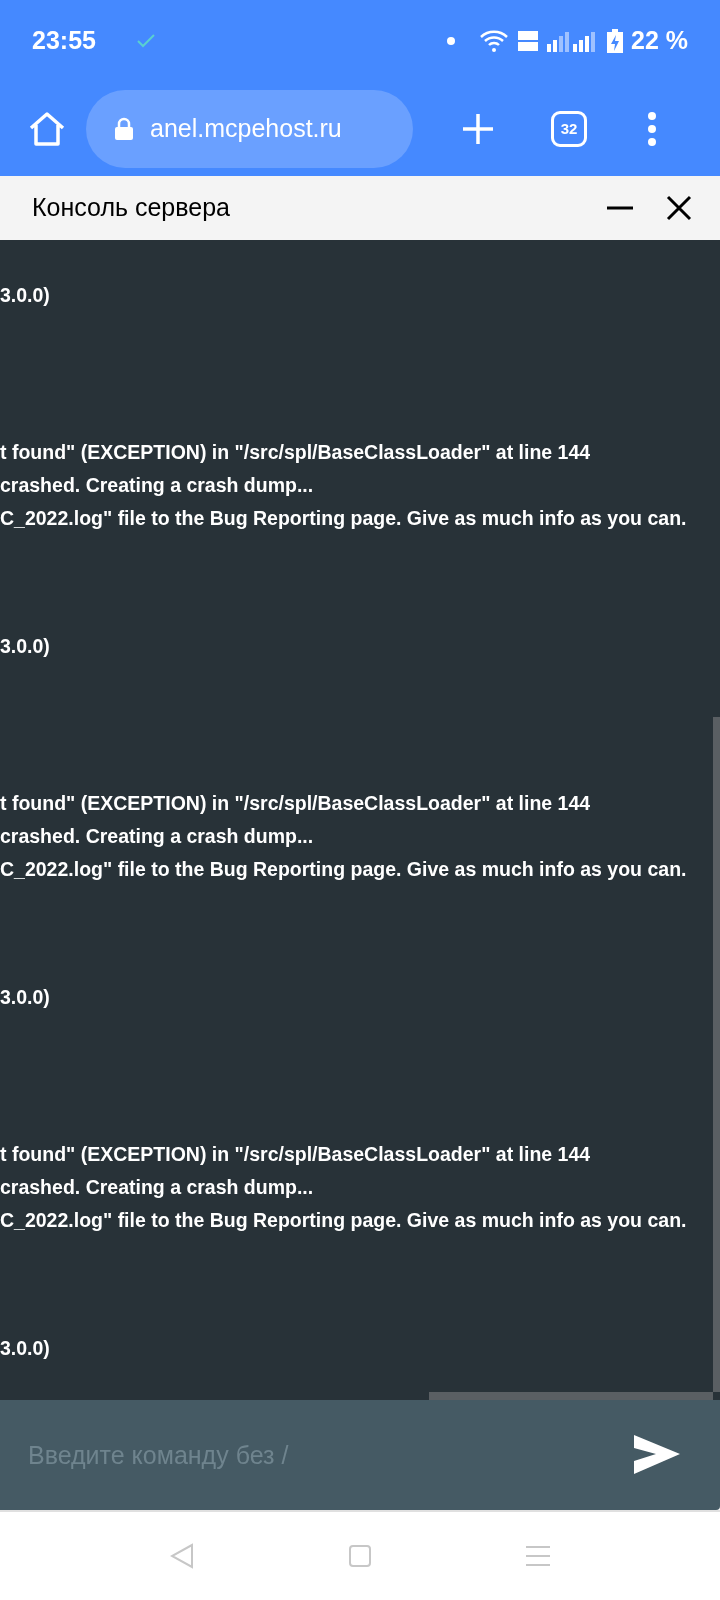 The width and height of the screenshot is (720, 1600). I want to click on url-text: anel.mcpehost.ru, so click(246, 129).